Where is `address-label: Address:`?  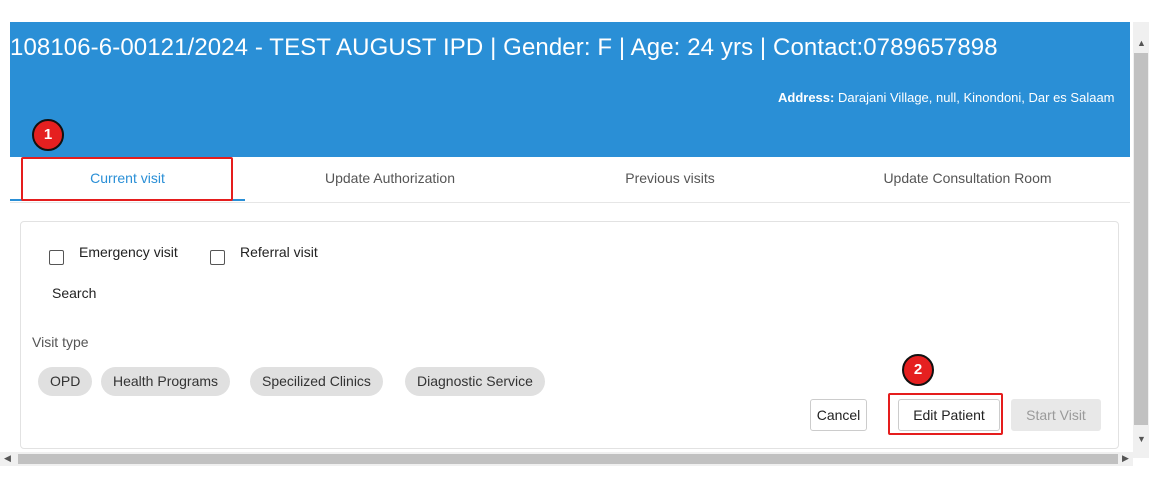 address-label: Address: is located at coordinates (806, 97).